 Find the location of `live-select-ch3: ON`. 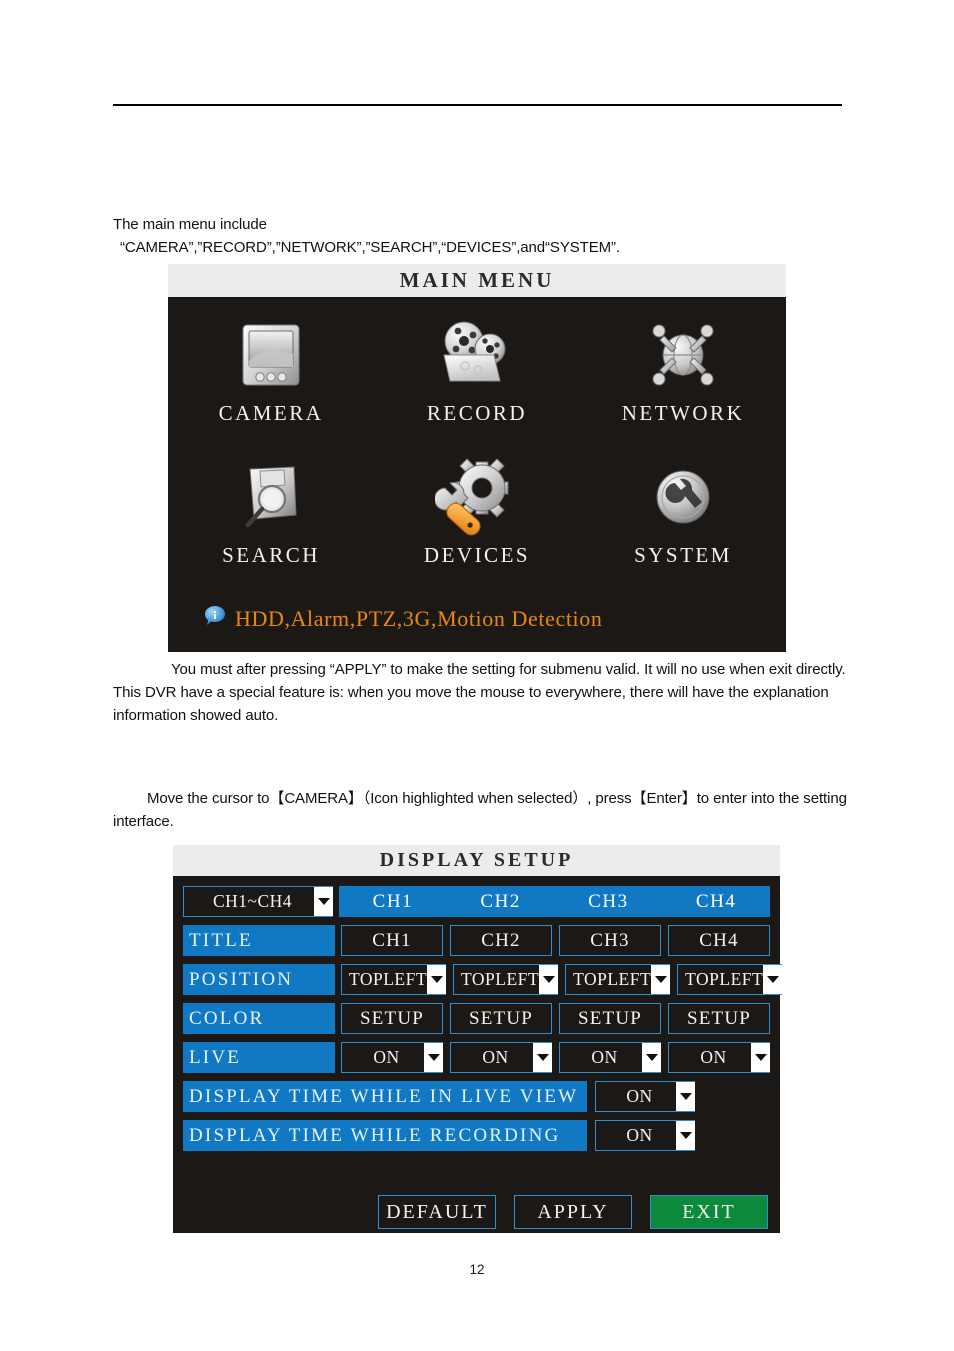

live-select-ch3: ON is located at coordinates (610, 1057).